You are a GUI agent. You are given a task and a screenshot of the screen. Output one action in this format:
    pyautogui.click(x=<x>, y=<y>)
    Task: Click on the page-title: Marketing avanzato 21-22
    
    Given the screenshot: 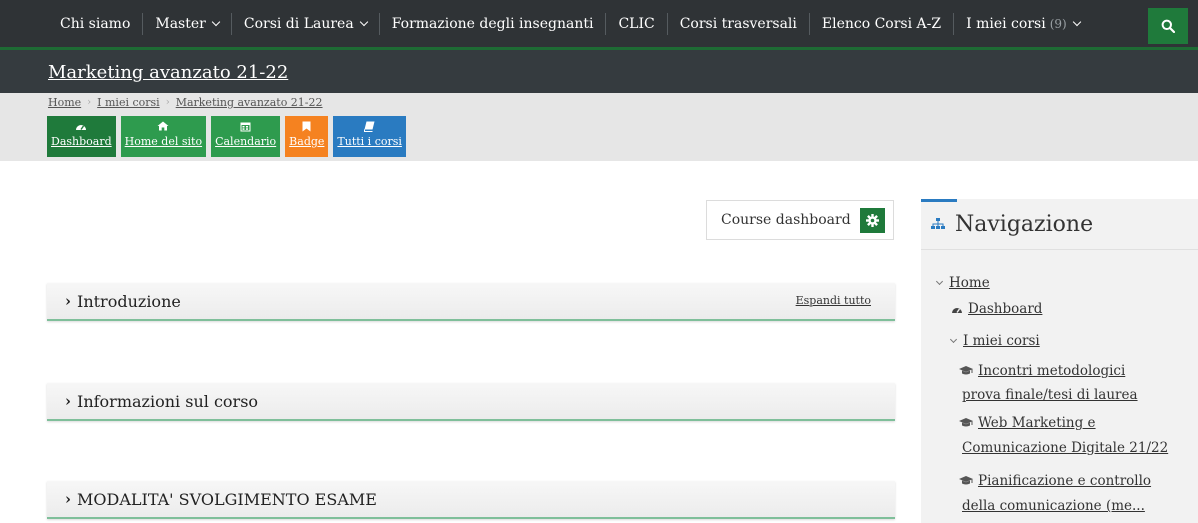 What is the action you would take?
    pyautogui.click(x=168, y=72)
    